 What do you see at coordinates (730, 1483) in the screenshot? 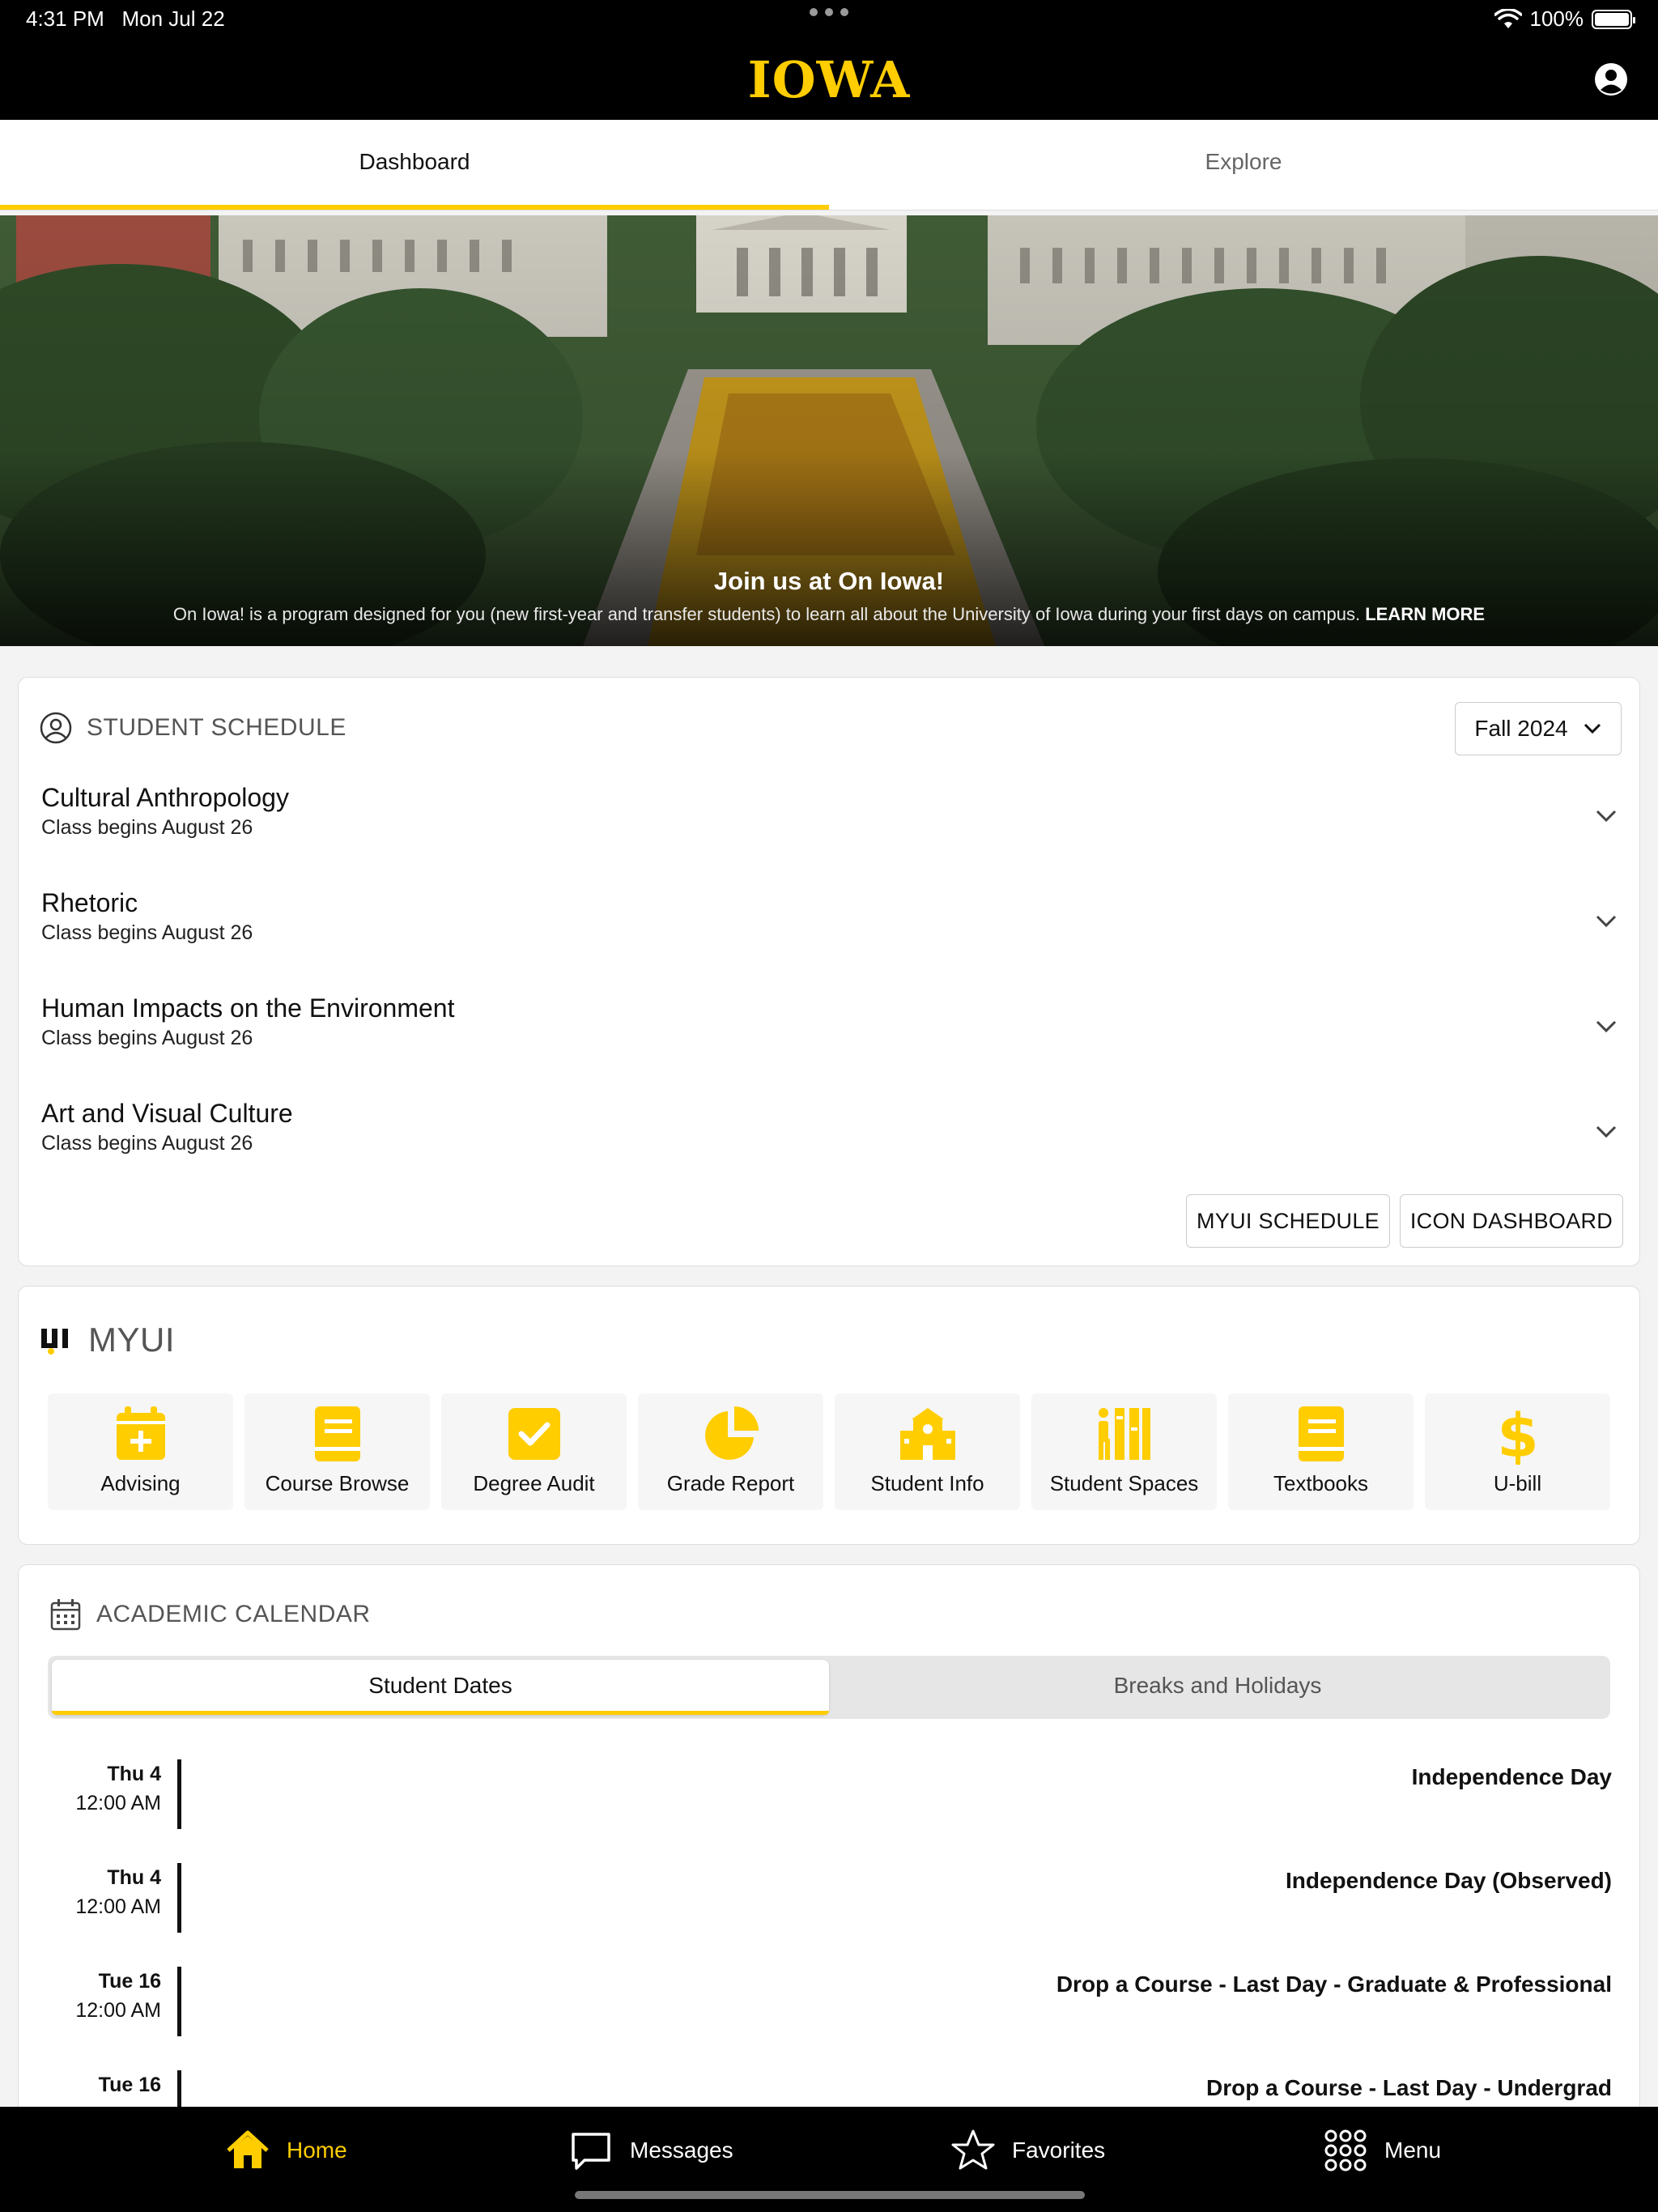
I see `tile-label: Grade Report` at bounding box center [730, 1483].